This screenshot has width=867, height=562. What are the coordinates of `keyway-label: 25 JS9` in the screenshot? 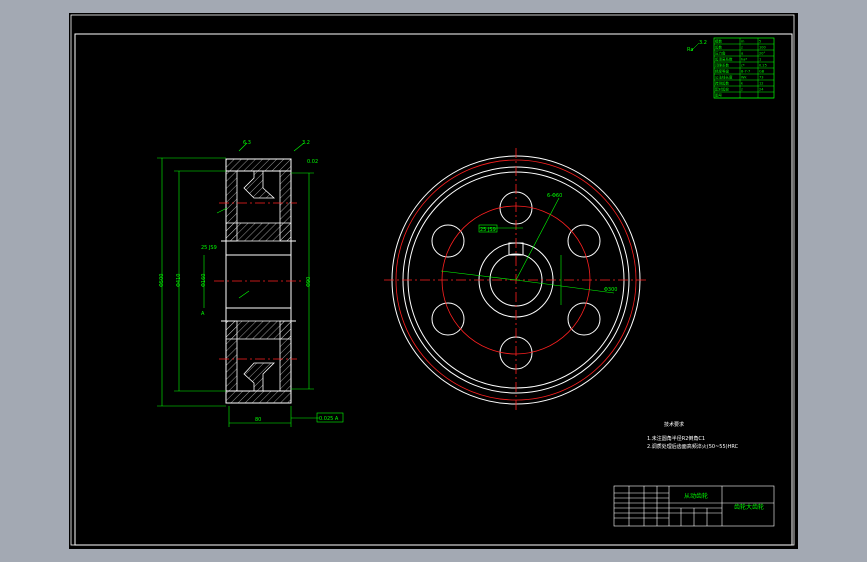 It's located at (209, 248).